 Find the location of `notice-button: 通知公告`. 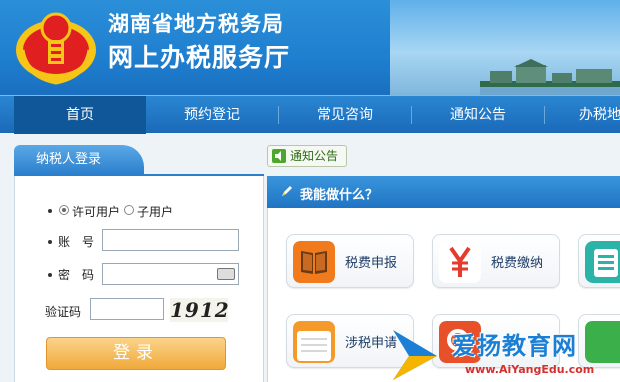

notice-button: 通知公告 is located at coordinates (307, 156).